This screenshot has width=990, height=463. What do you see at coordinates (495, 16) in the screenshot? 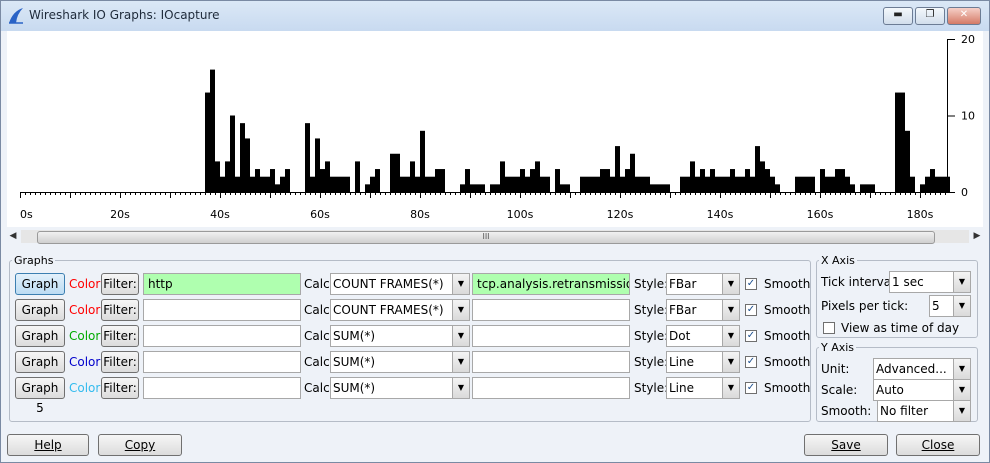
I see `title-bar: Wireshark IO Graphs: IOcapture ▬ ❐ ✕` at bounding box center [495, 16].